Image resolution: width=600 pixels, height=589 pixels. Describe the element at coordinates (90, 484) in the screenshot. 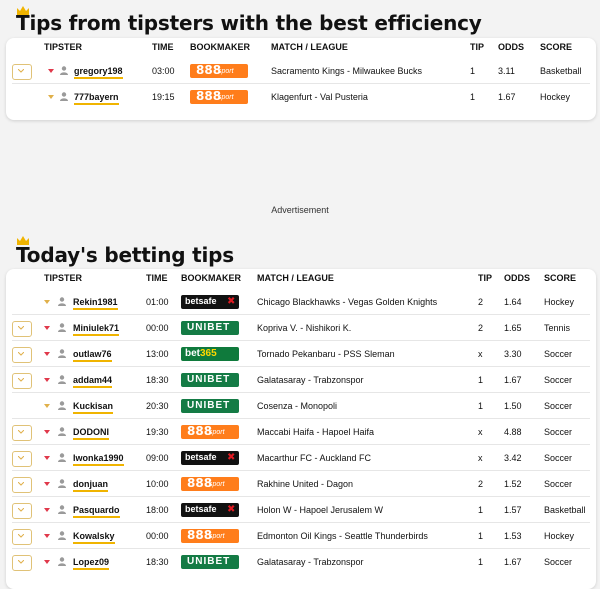

I see `tipster-name-link: donjuan` at that location.